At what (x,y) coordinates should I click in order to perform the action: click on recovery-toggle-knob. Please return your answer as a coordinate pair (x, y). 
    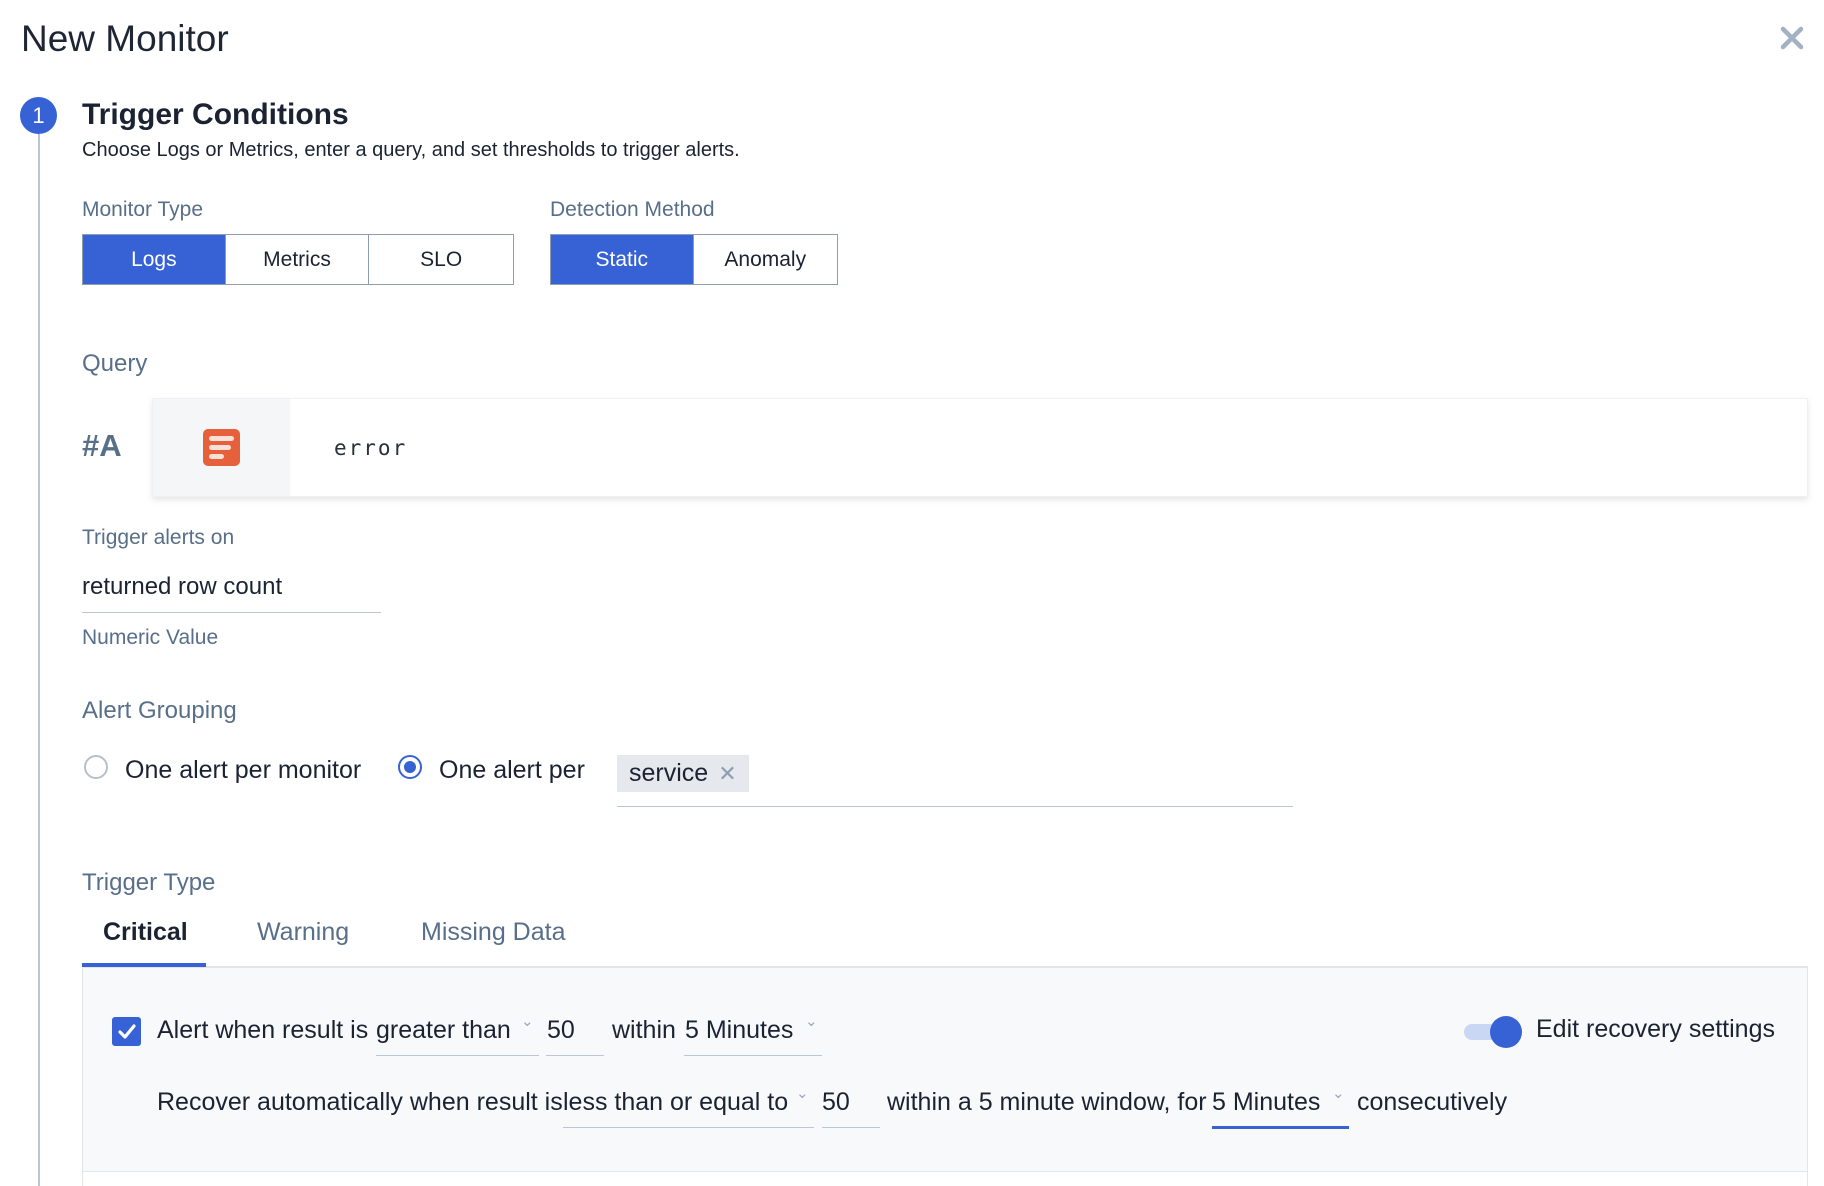
    Looking at the image, I should click on (1506, 1032).